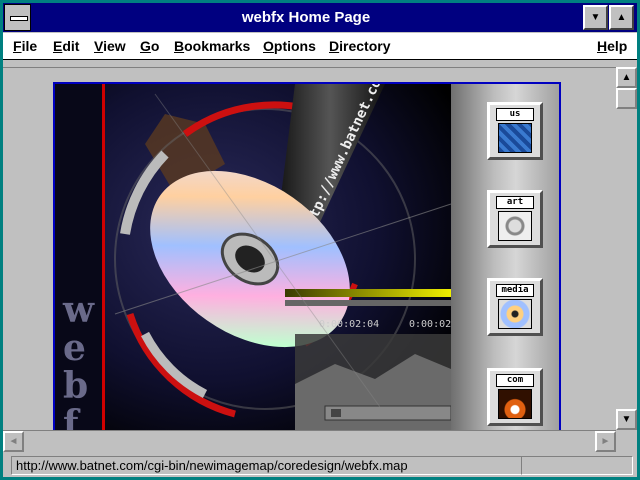 This screenshot has width=640, height=480. I want to click on minimize-button: ▼, so click(595, 17).